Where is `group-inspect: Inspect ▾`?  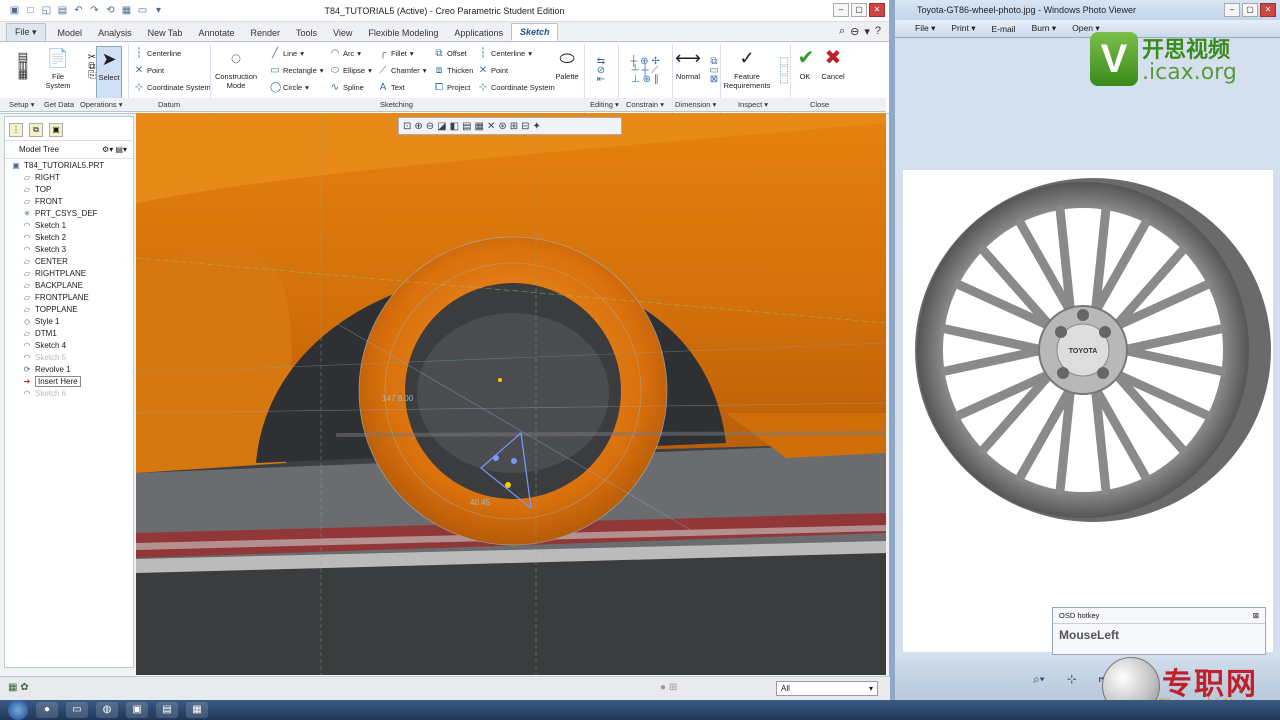
group-inspect: Inspect ▾ is located at coordinates (753, 104).